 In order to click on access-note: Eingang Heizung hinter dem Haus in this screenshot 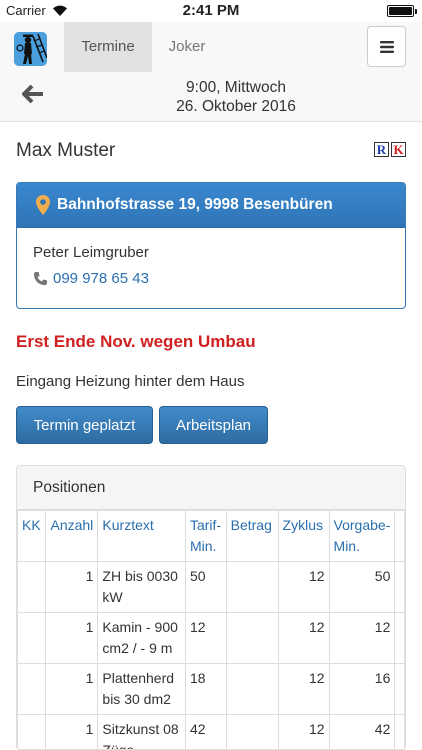, I will do `click(130, 381)`.